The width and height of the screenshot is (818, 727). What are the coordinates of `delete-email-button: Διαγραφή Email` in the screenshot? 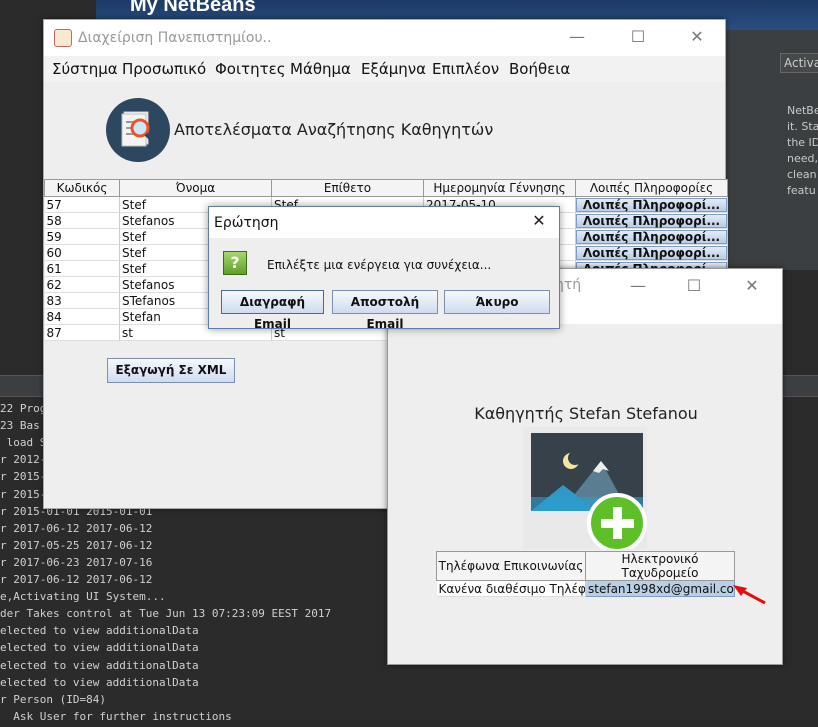 It's located at (272, 310).